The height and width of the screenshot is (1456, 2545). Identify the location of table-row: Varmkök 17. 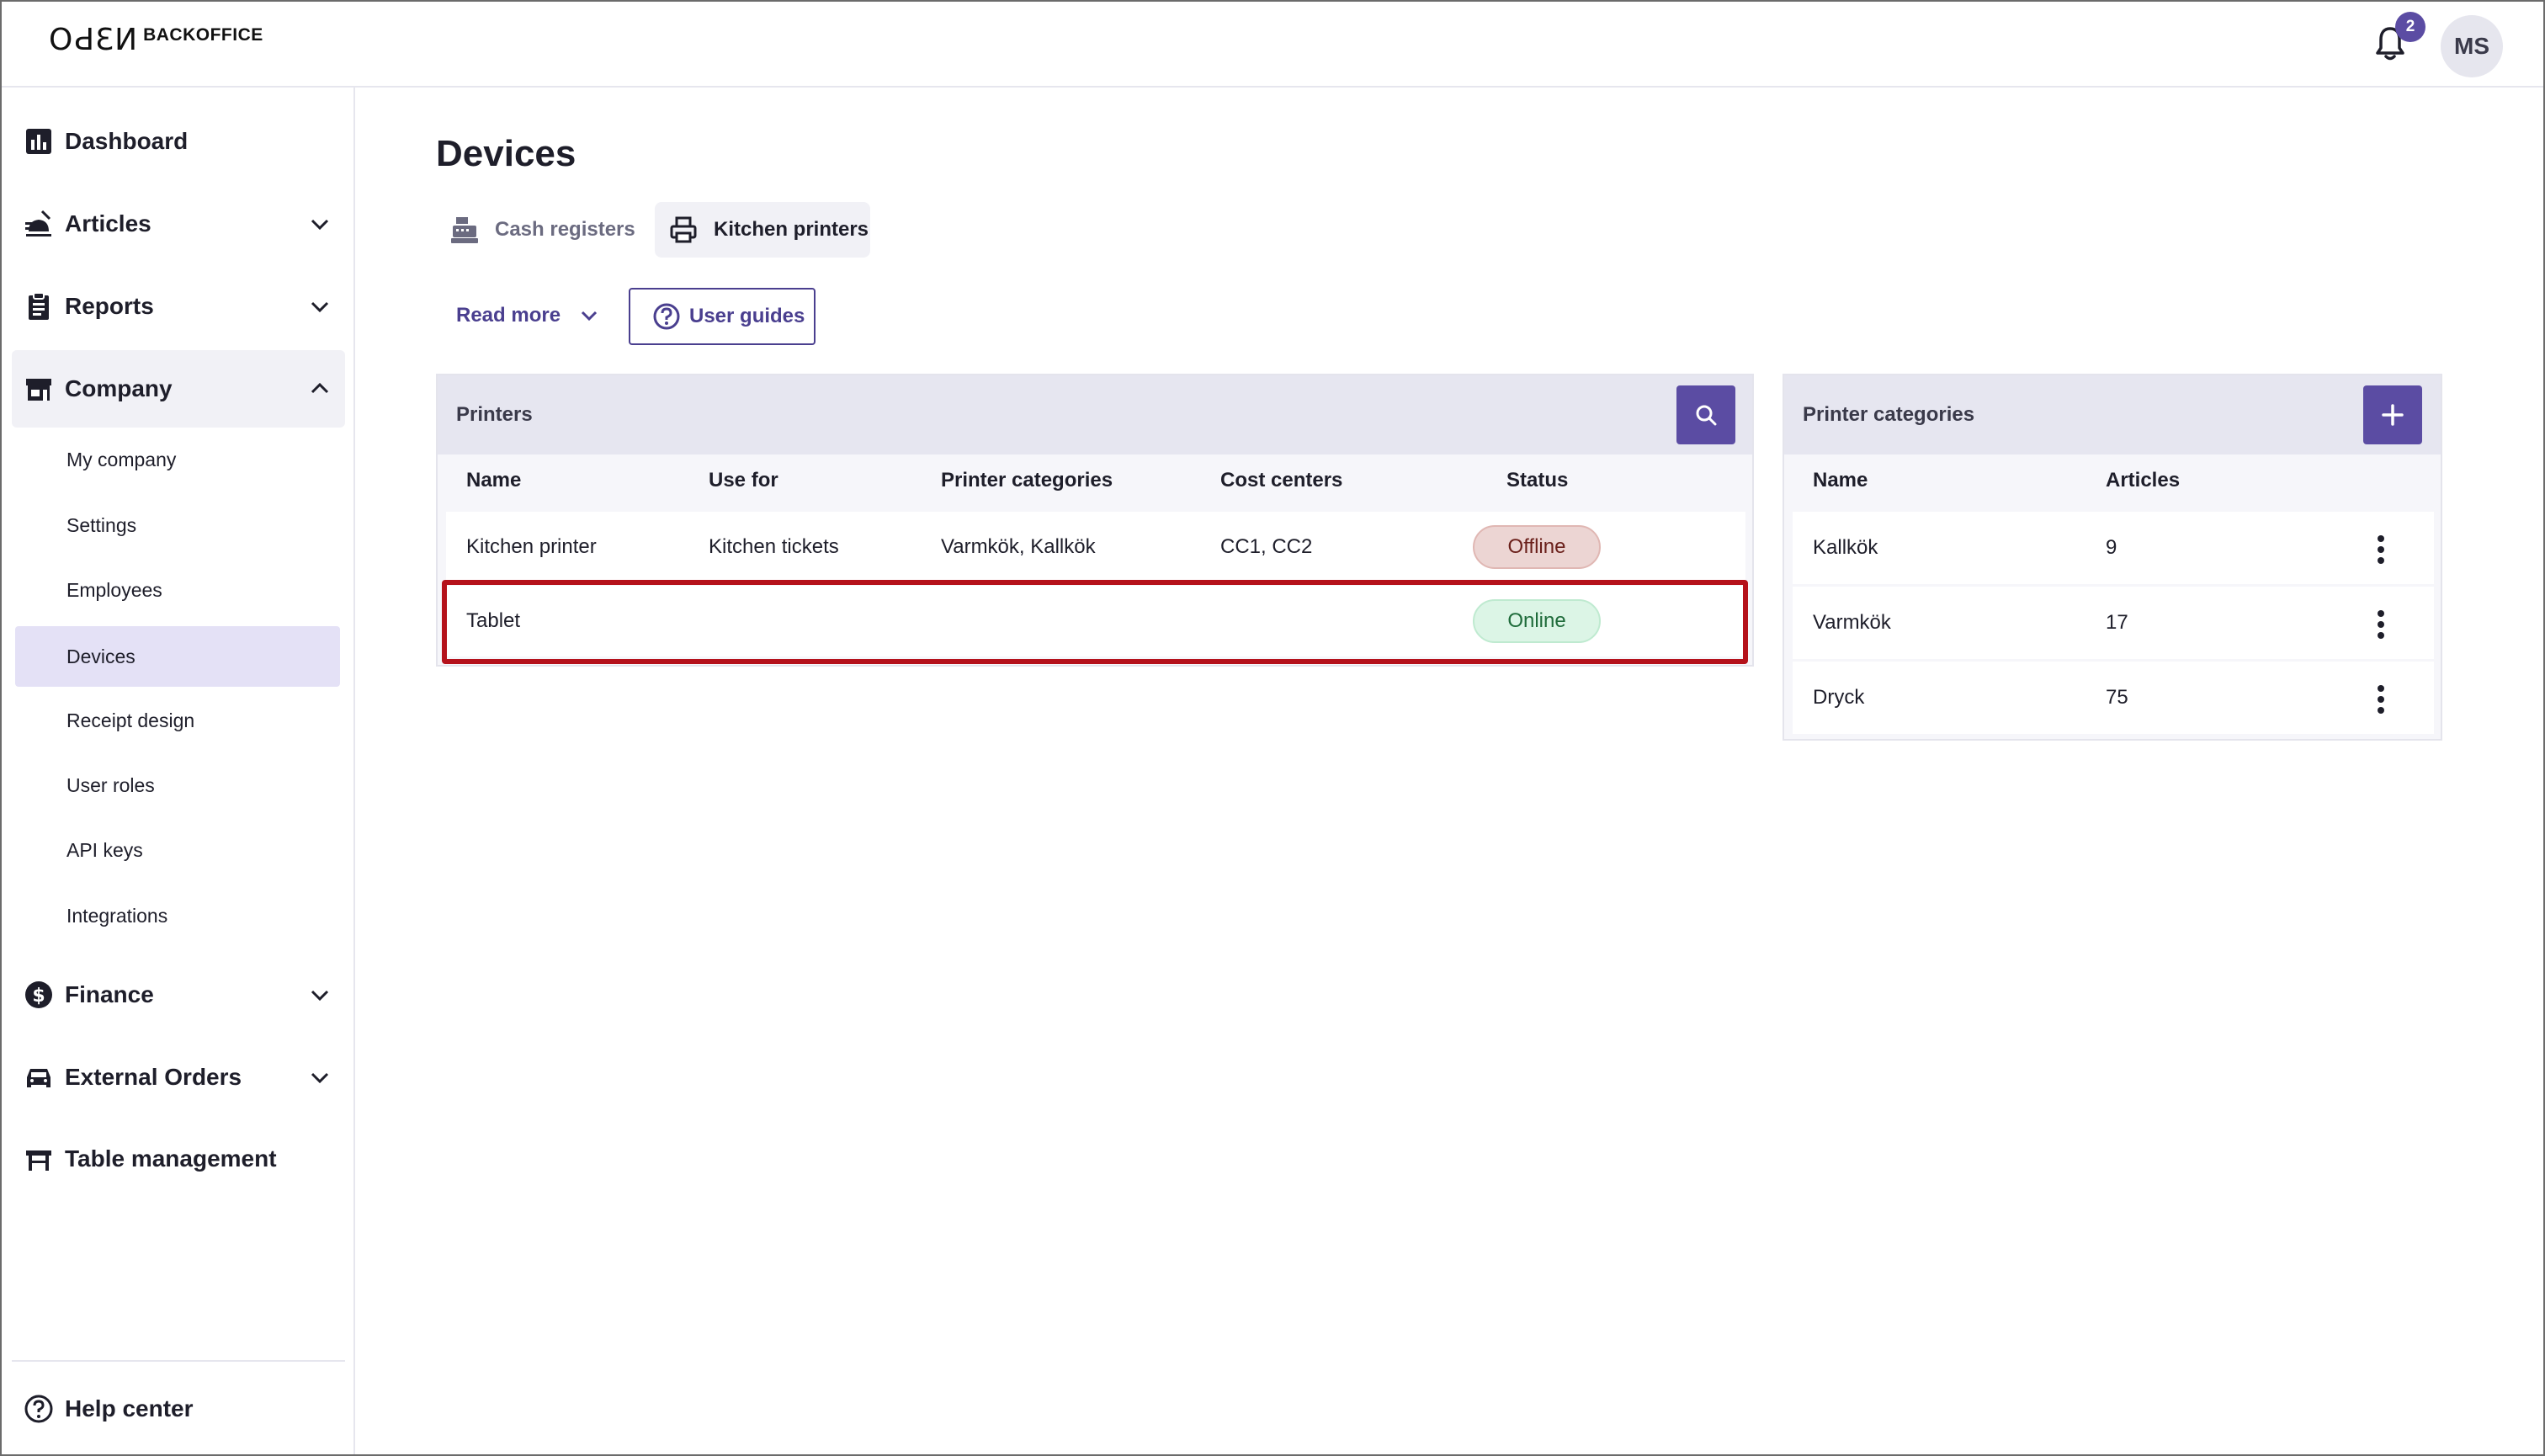
(2113, 623).